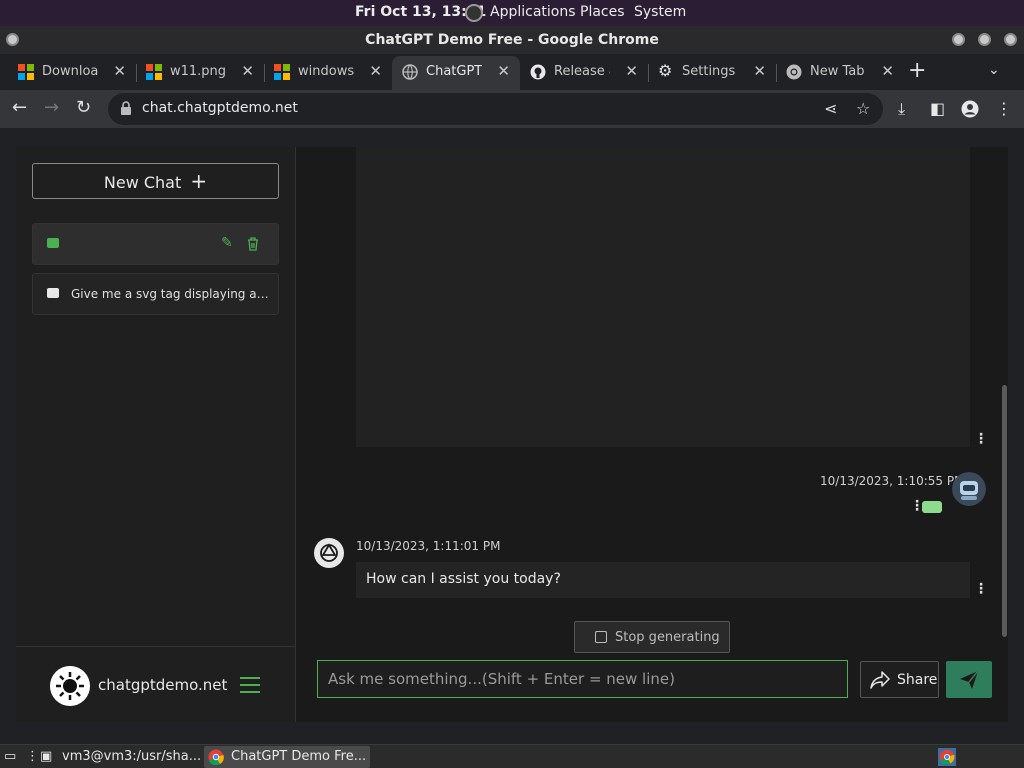 This screenshot has width=1024, height=768. Describe the element at coordinates (932, 507) in the screenshot. I see `user-message-bubble` at that location.